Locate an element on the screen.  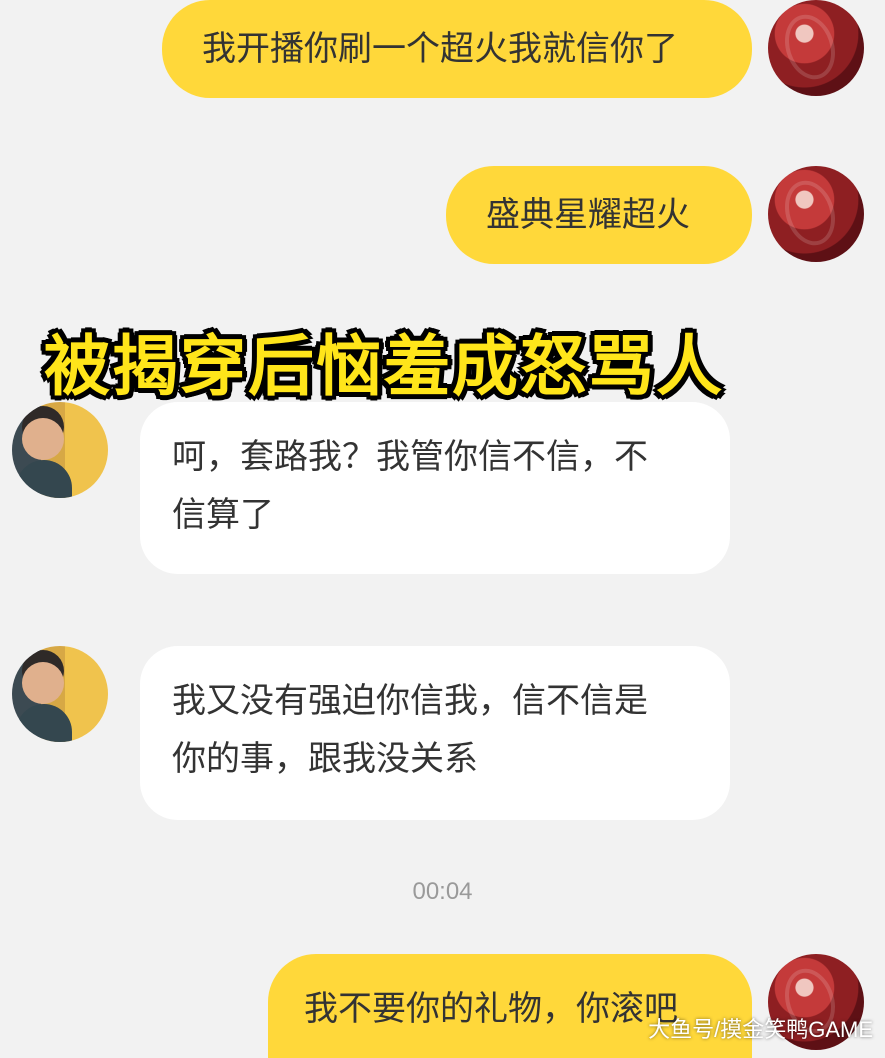
message-bubble-incoming: 我又没有强迫你信我，信不信是 你的事，跟我没关系 is located at coordinates (435, 733).